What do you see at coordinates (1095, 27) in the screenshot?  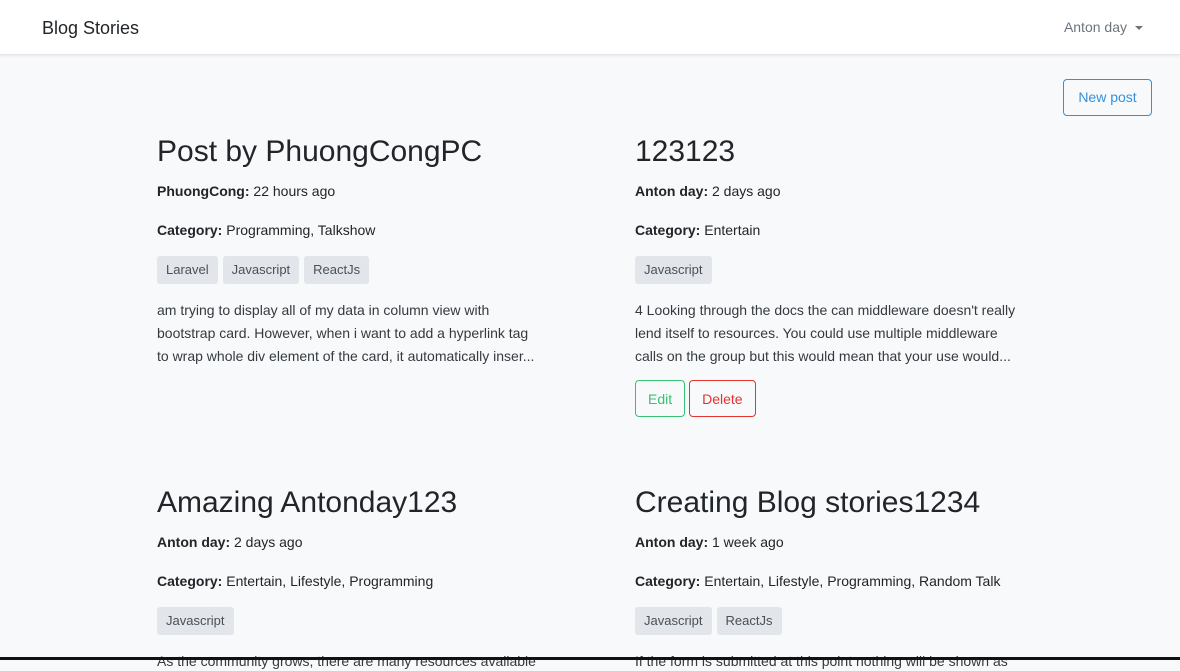 I see `user-name: Anton day` at bounding box center [1095, 27].